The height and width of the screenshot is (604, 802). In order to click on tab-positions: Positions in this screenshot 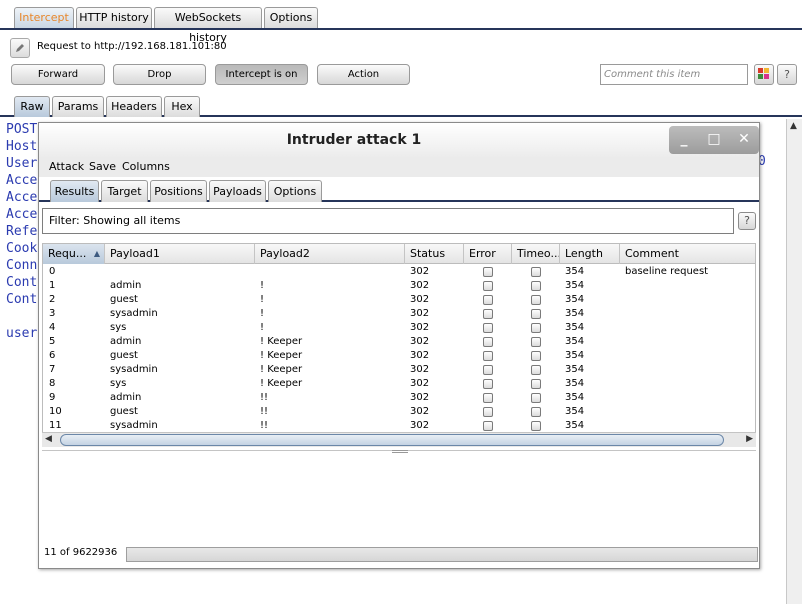, I will do `click(178, 191)`.